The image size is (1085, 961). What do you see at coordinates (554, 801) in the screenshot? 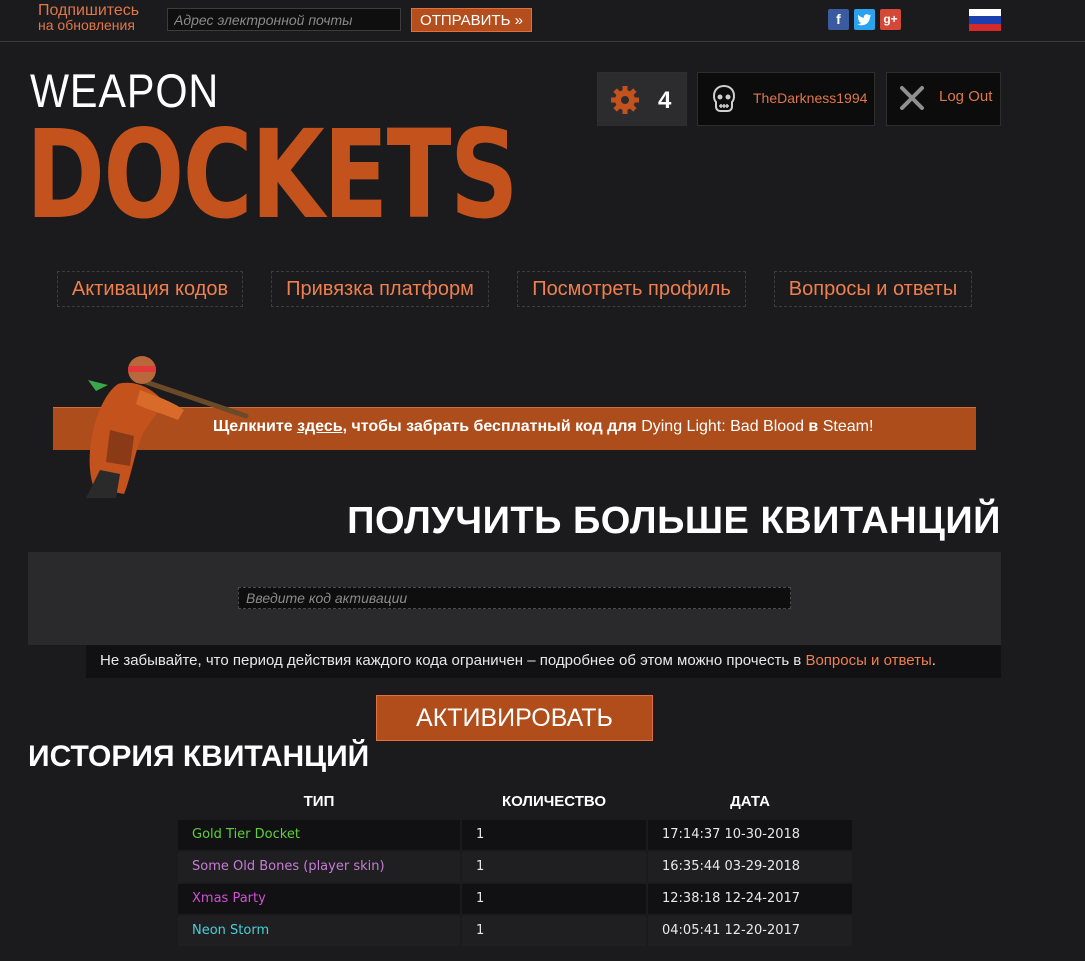
I see `column-header-quantity: КОЛИЧЕСТВО` at bounding box center [554, 801].